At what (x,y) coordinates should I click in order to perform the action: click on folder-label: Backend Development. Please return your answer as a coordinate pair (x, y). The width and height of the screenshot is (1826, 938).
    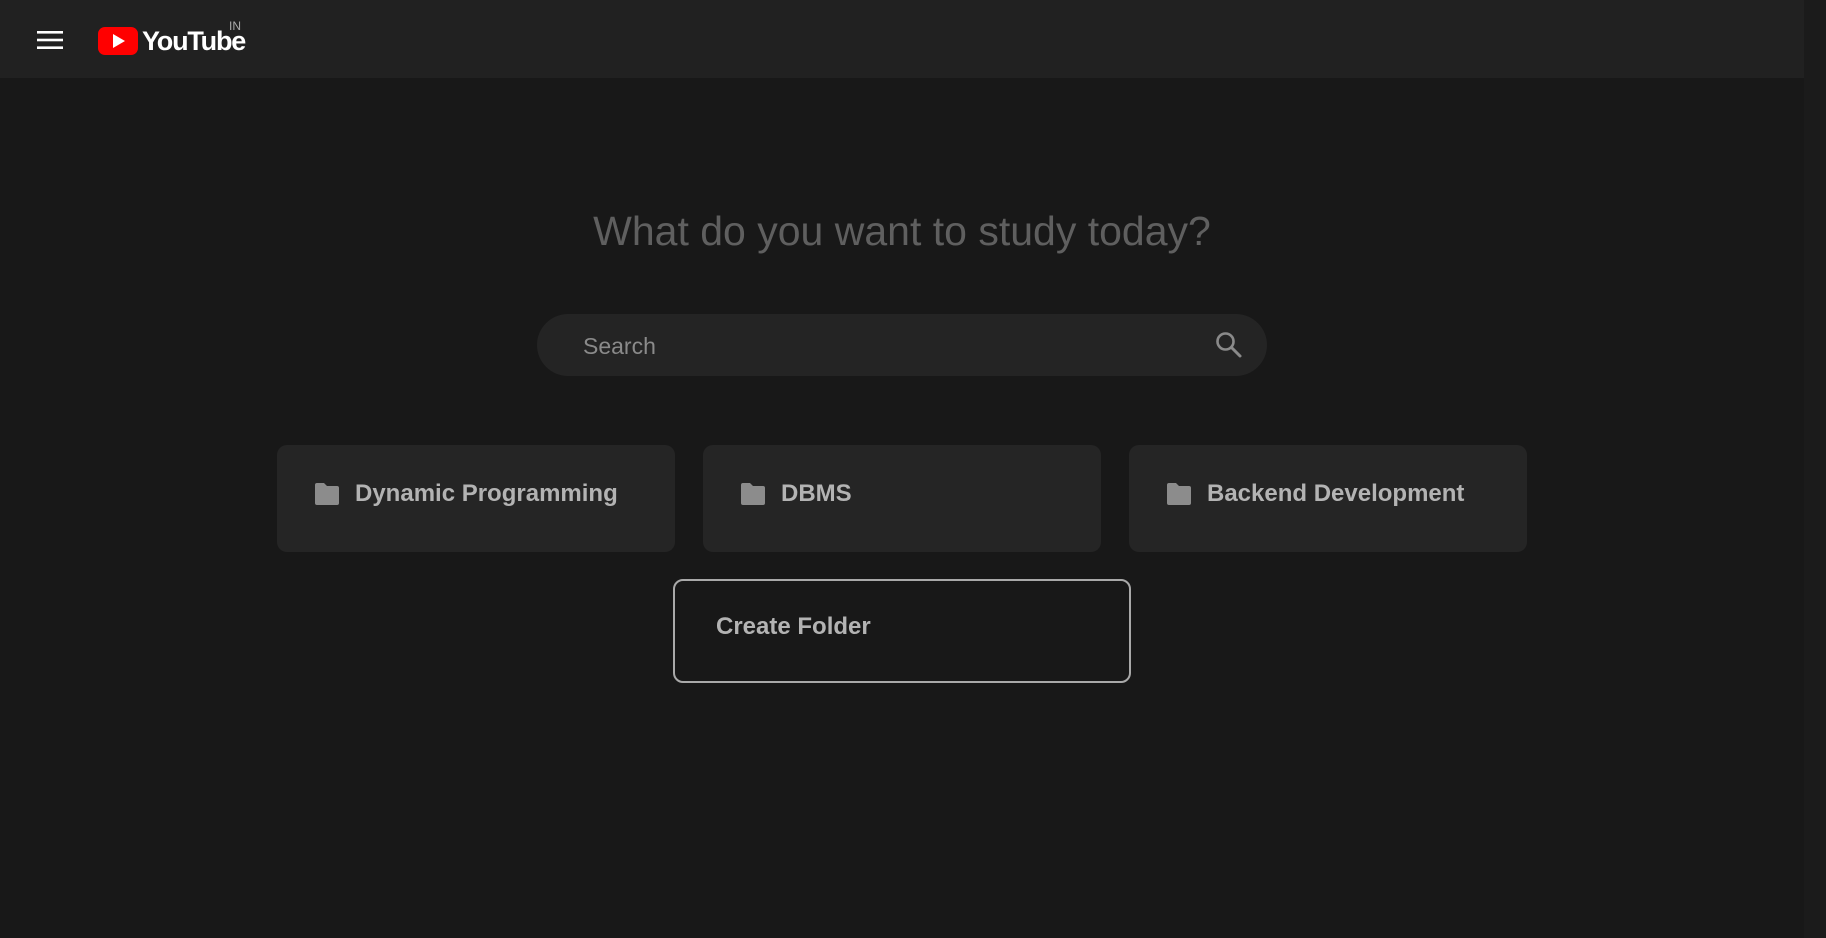
    Looking at the image, I should click on (1336, 493).